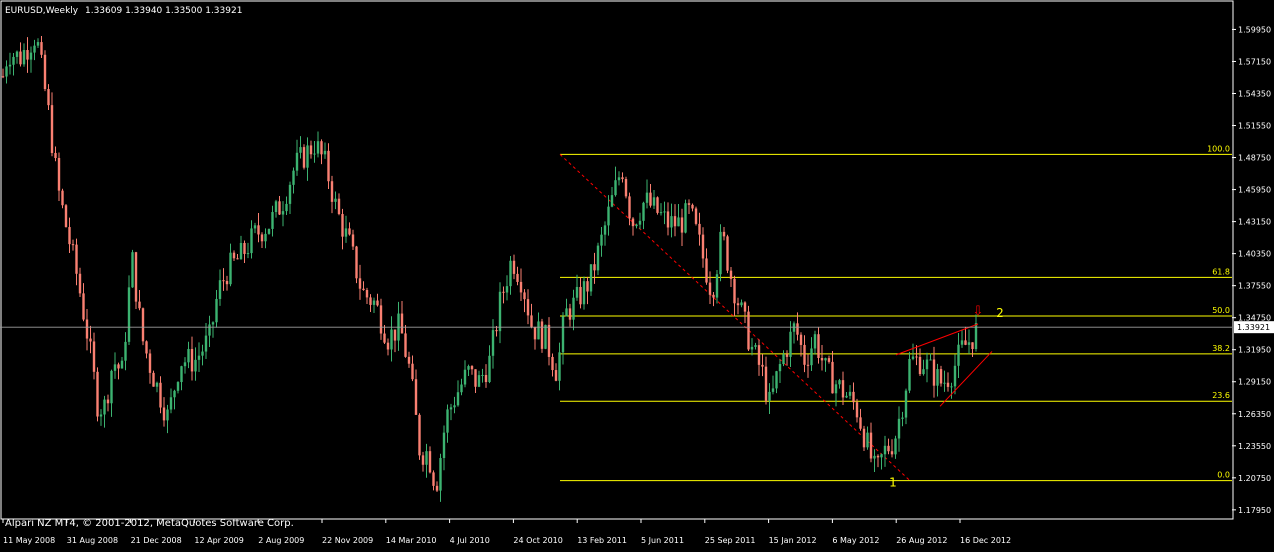 The image size is (1274, 552). Describe the element at coordinates (1254, 158) in the screenshot. I see `price-tick-label: 1.48750` at that location.